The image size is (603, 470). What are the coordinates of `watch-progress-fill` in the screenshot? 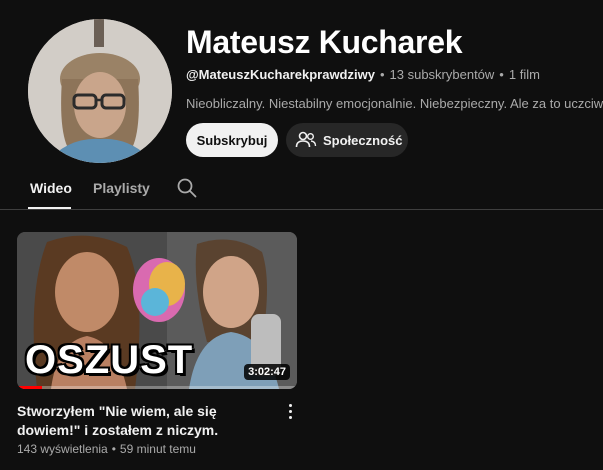 It's located at (30, 387).